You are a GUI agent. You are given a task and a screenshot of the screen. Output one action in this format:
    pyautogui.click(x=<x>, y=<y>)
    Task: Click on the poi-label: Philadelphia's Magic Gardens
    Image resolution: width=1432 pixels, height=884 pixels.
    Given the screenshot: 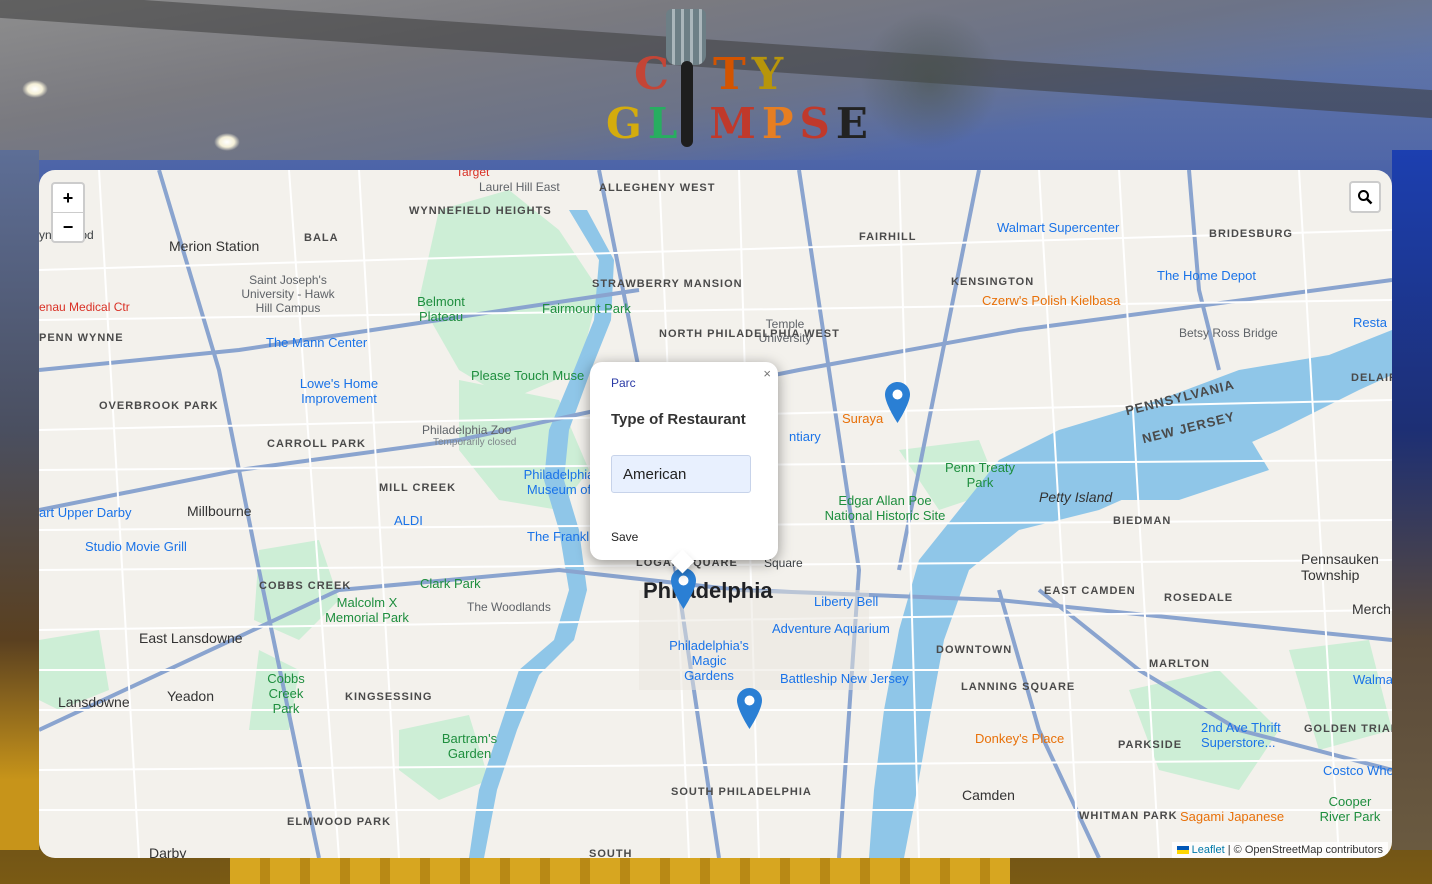 What is the action you would take?
    pyautogui.click(x=709, y=660)
    